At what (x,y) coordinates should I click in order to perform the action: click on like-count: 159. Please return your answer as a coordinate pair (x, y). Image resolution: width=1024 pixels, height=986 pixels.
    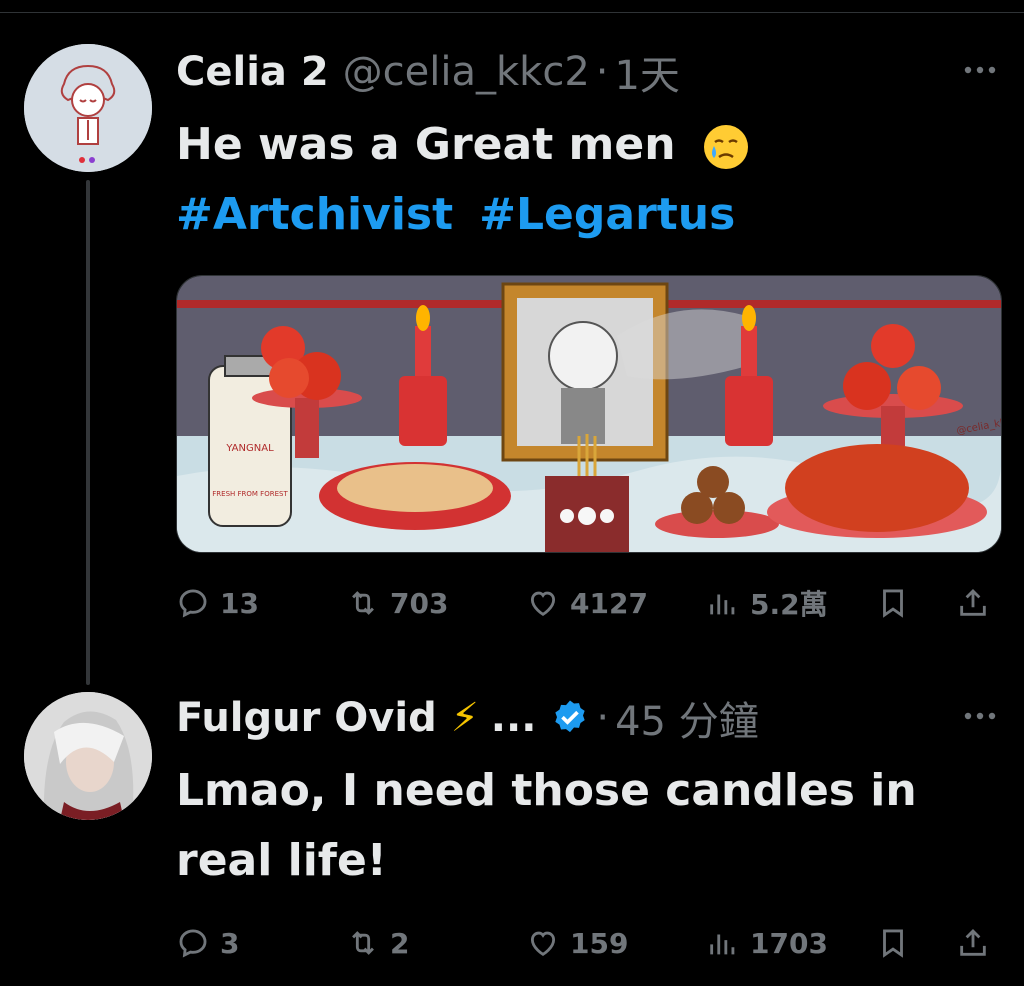
    Looking at the image, I should click on (599, 943).